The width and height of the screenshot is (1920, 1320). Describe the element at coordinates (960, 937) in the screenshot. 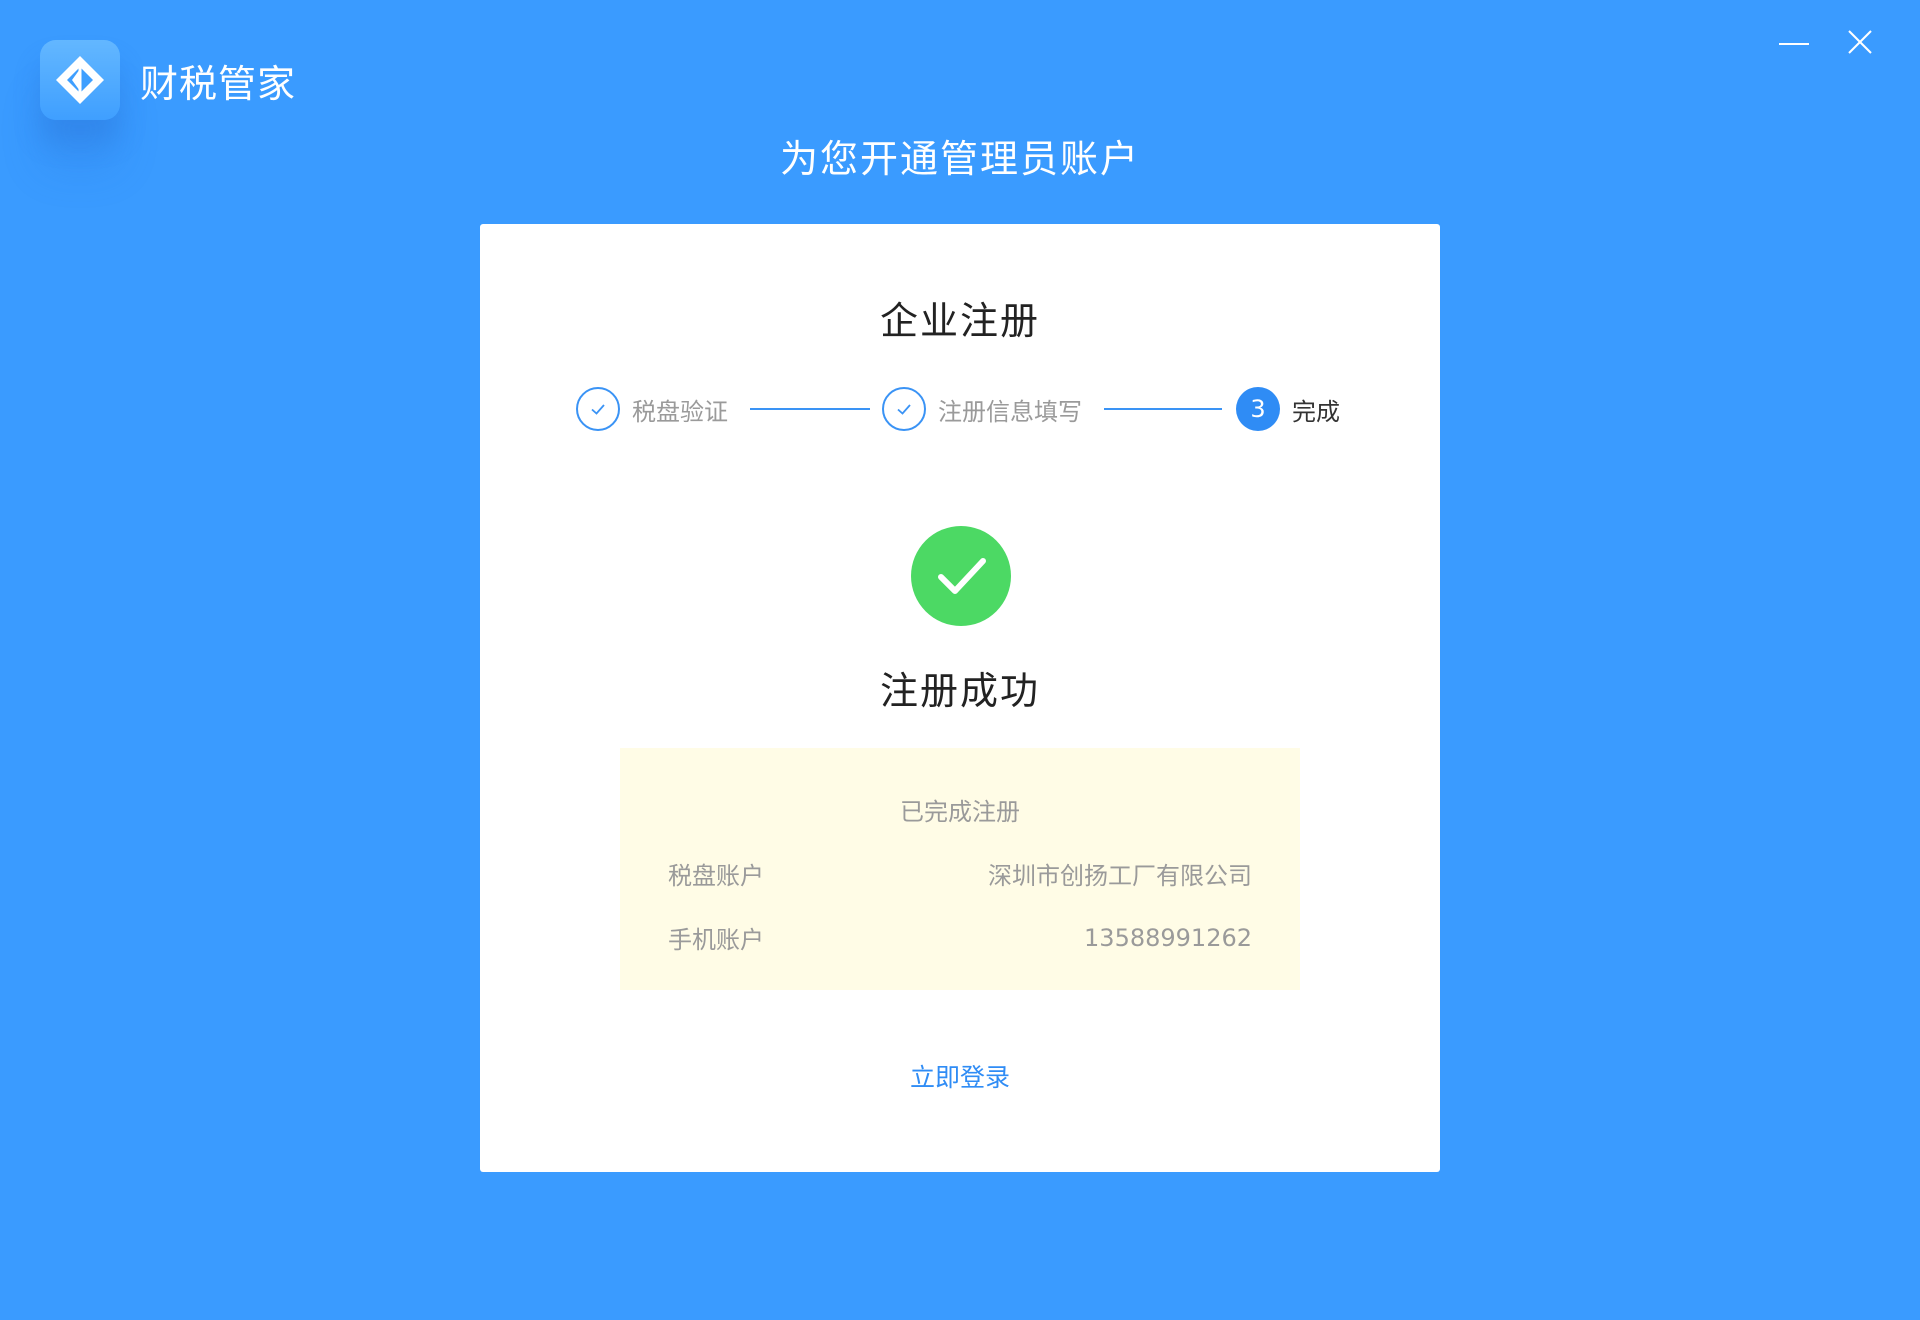

I see `info-row-phone-account: 手机账户 13588991262` at that location.